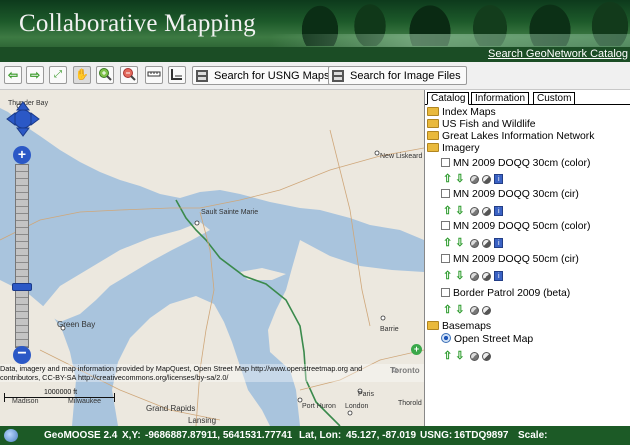  I want to click on search-geonetwork-link: Search GeoNetwork Catalog, so click(558, 54).